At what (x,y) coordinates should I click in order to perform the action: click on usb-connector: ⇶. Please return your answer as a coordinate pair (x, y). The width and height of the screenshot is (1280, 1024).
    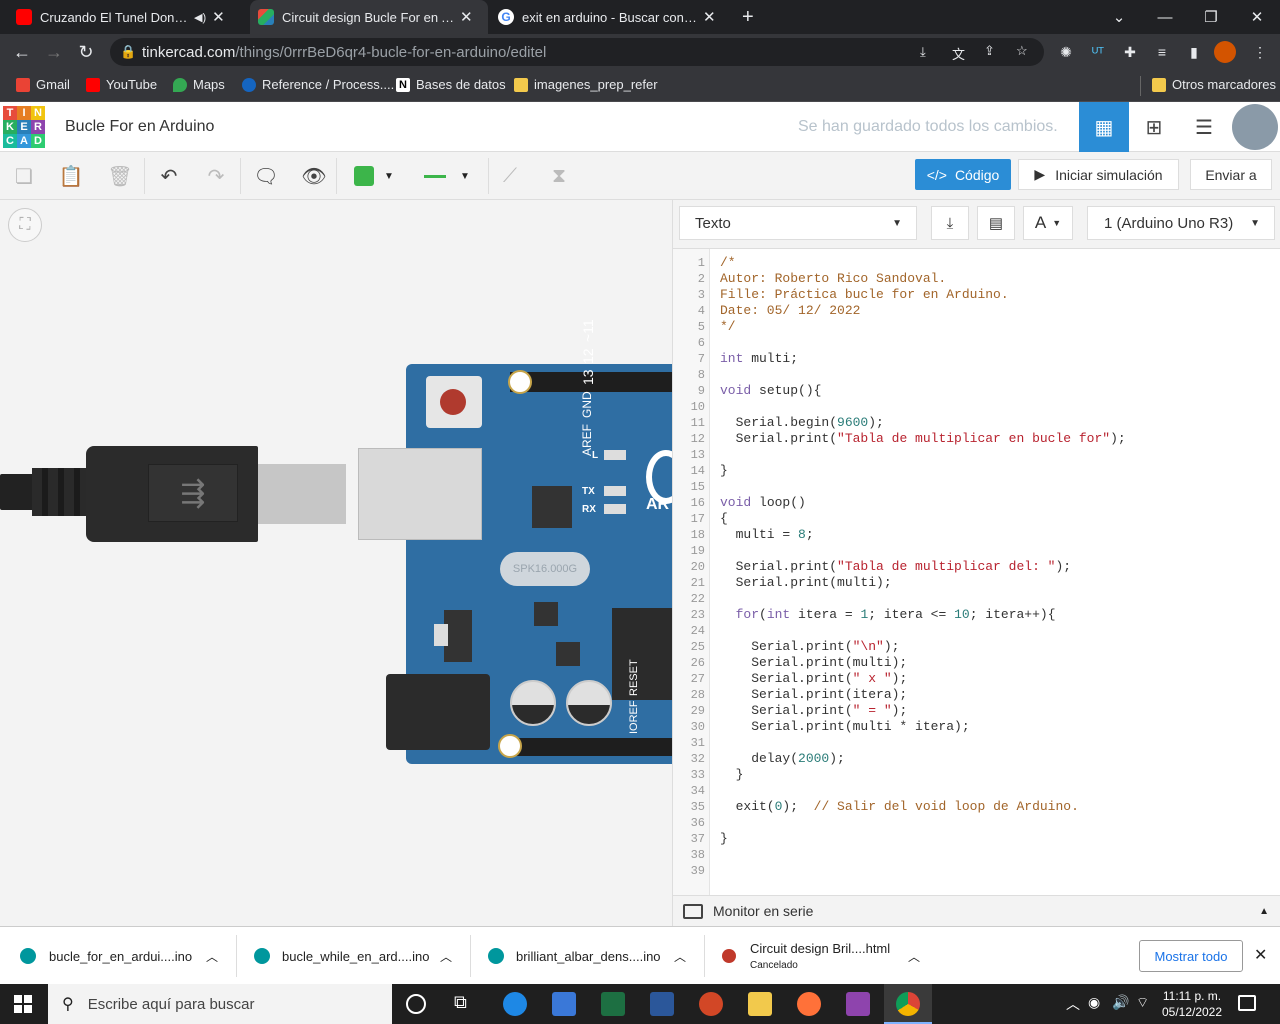
    Looking at the image, I should click on (172, 494).